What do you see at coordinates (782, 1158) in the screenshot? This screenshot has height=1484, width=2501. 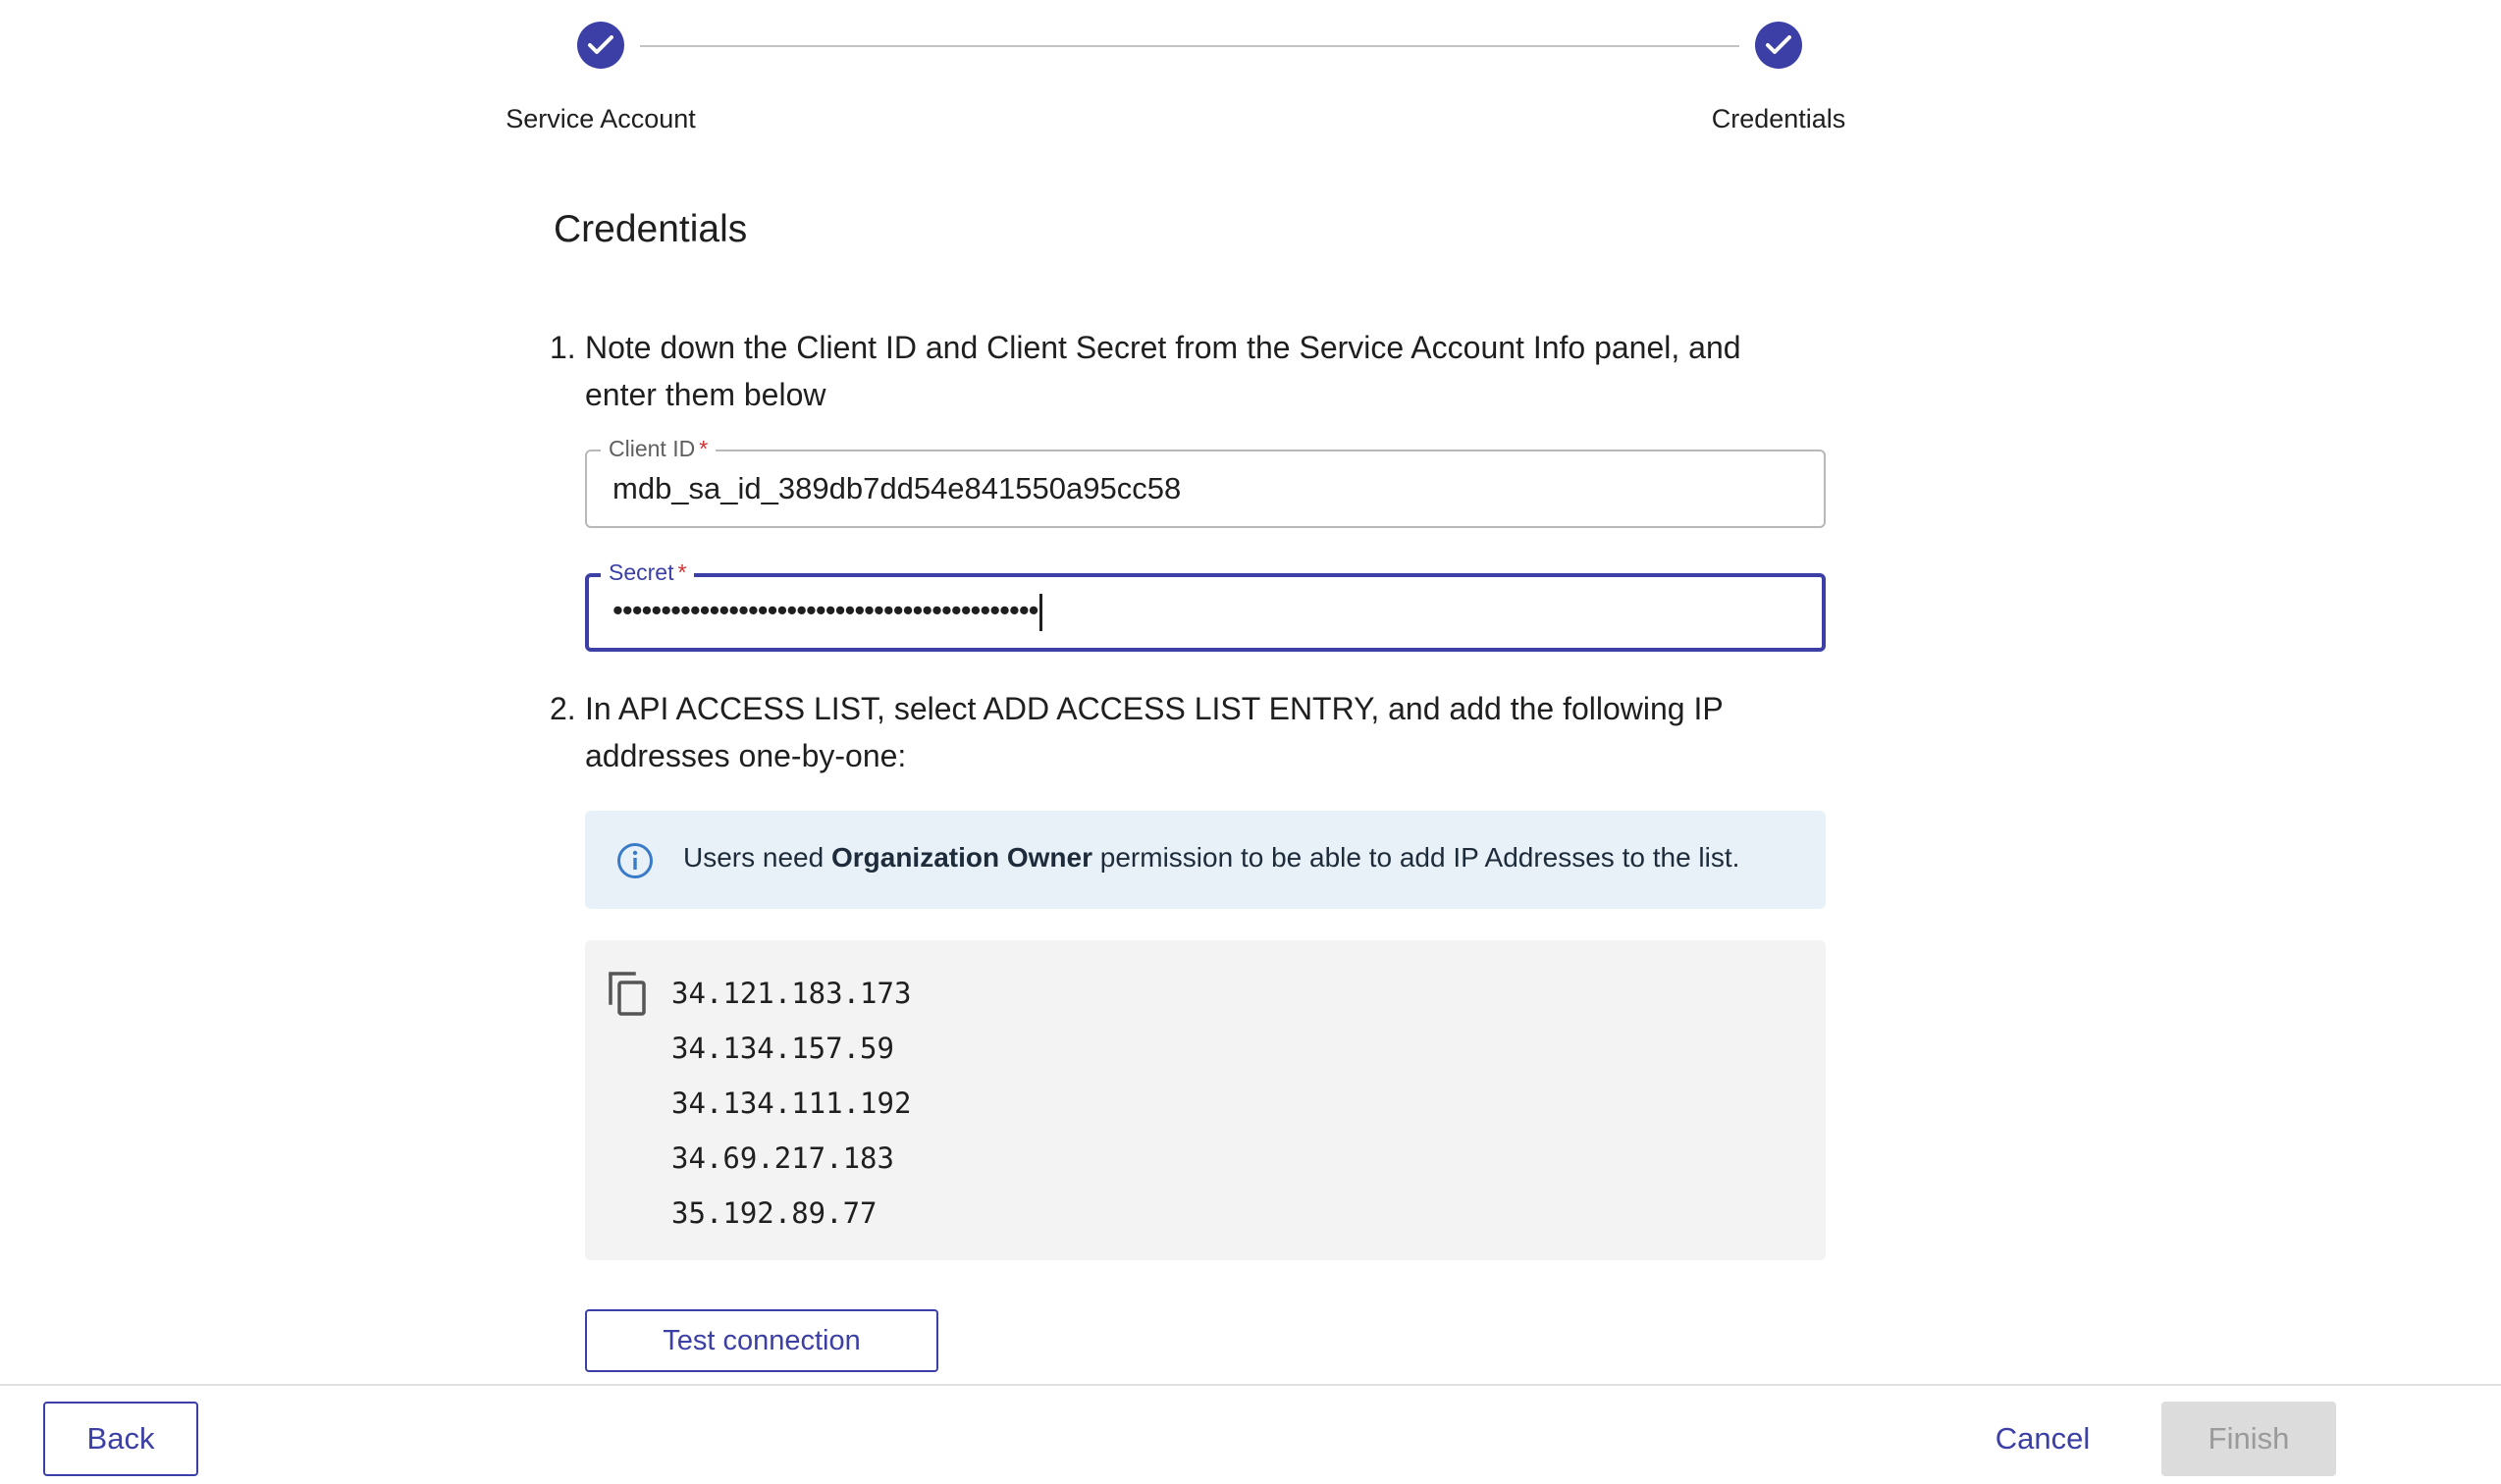 I see `ip-address-item: 34.69.217.183` at bounding box center [782, 1158].